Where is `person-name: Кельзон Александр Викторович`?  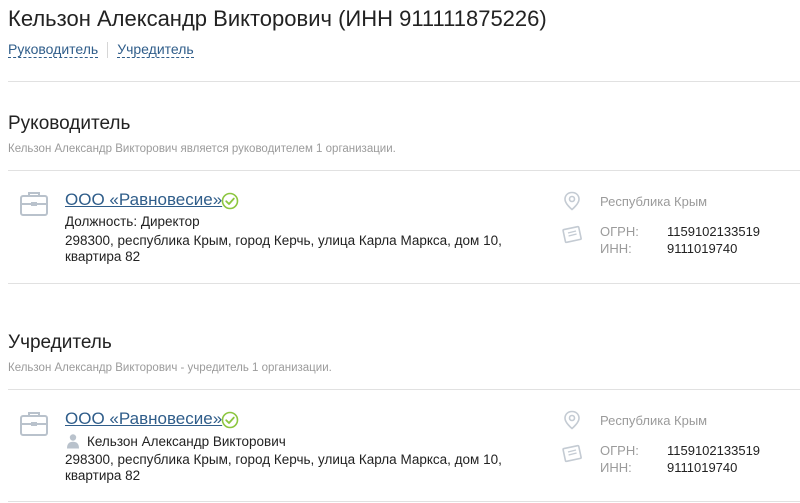
person-name: Кельзон Александр Викторович is located at coordinates (186, 441).